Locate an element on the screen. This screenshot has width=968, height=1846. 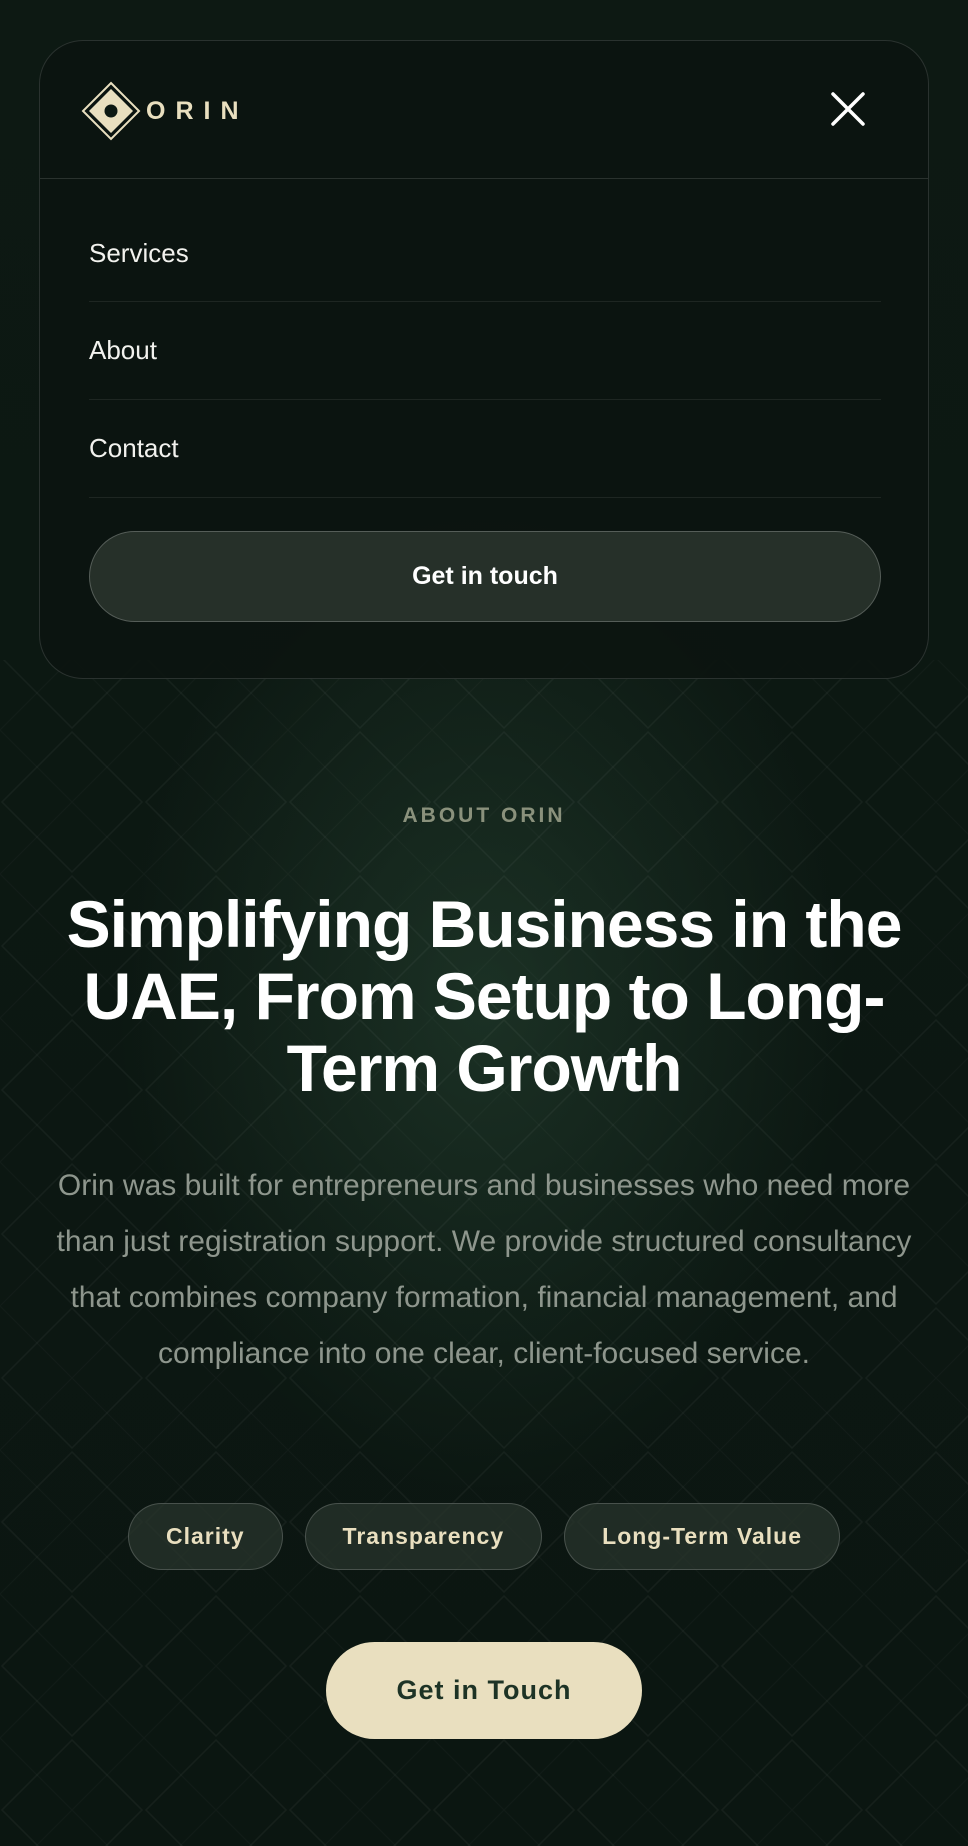
menu-nav-list: Services About Contact is located at coordinates (485, 351).